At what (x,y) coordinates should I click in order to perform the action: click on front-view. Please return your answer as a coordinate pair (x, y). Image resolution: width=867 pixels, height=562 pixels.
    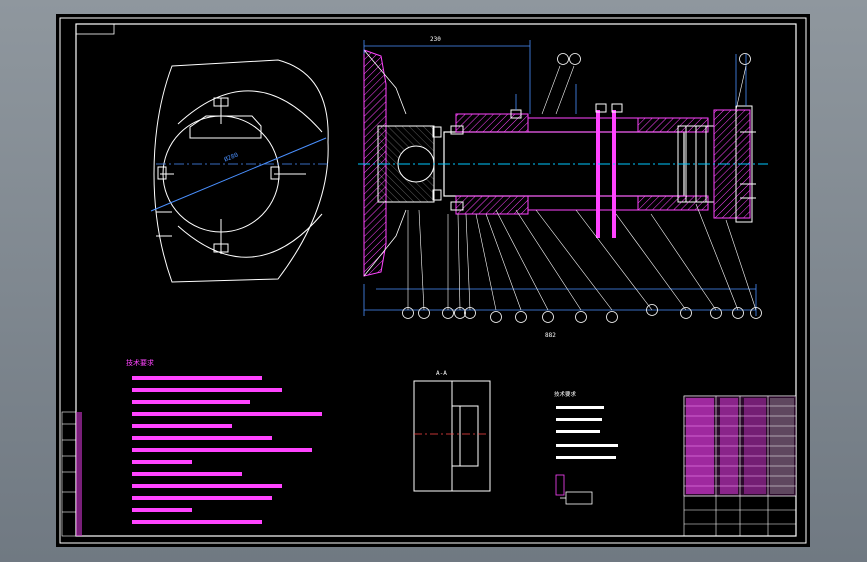
    Looking at the image, I should click on (241, 171).